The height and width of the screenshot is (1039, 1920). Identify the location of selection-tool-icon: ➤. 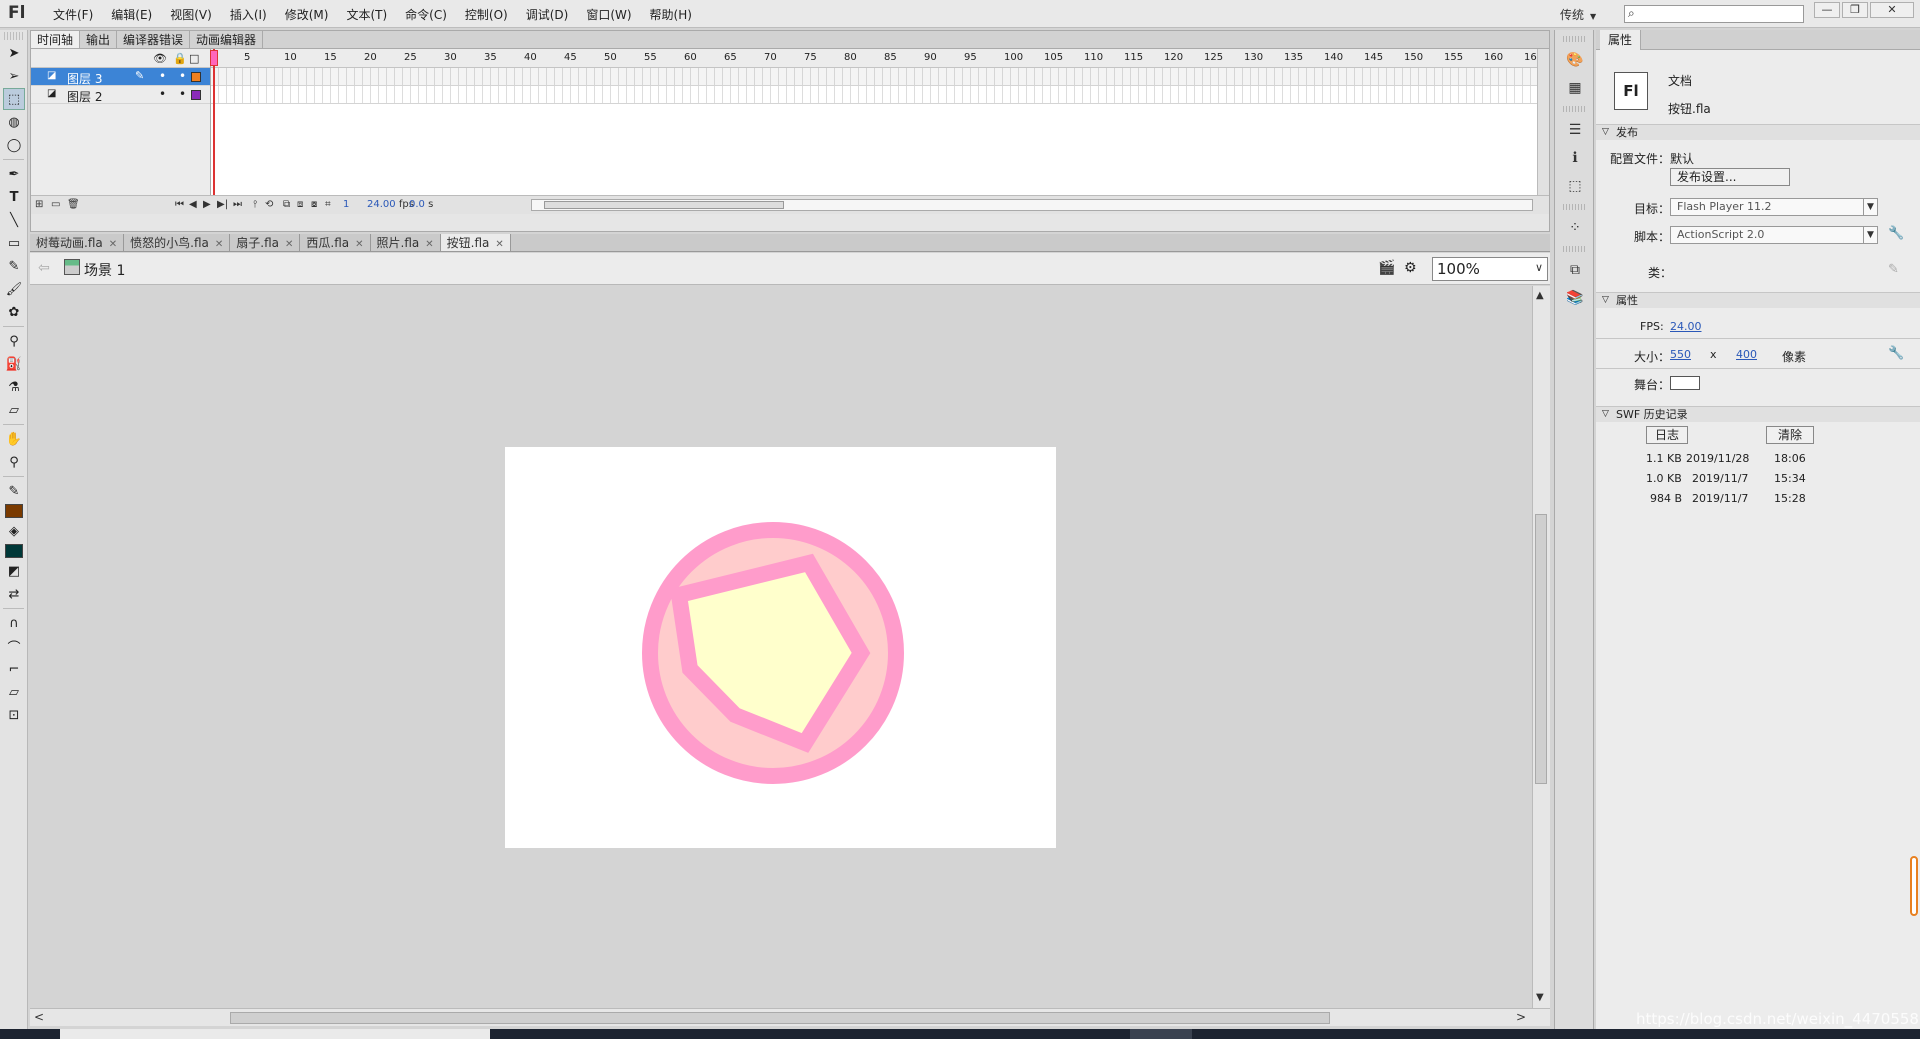
(14, 53).